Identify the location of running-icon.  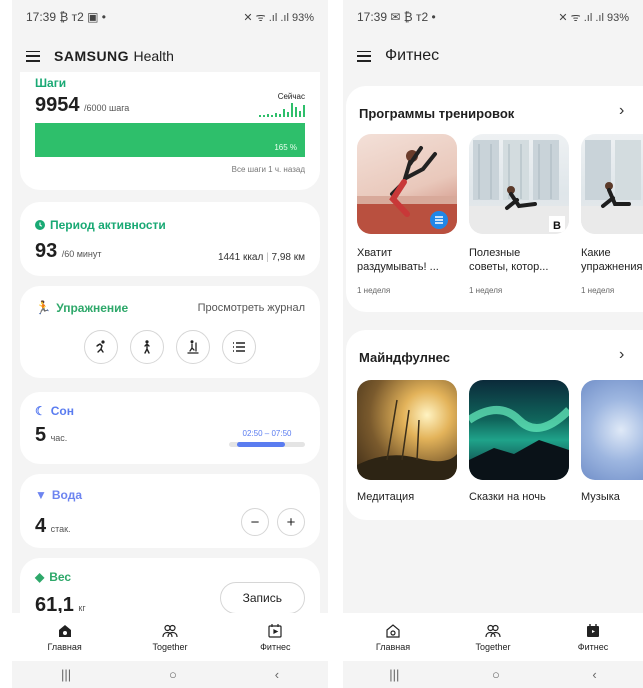
(101, 347).